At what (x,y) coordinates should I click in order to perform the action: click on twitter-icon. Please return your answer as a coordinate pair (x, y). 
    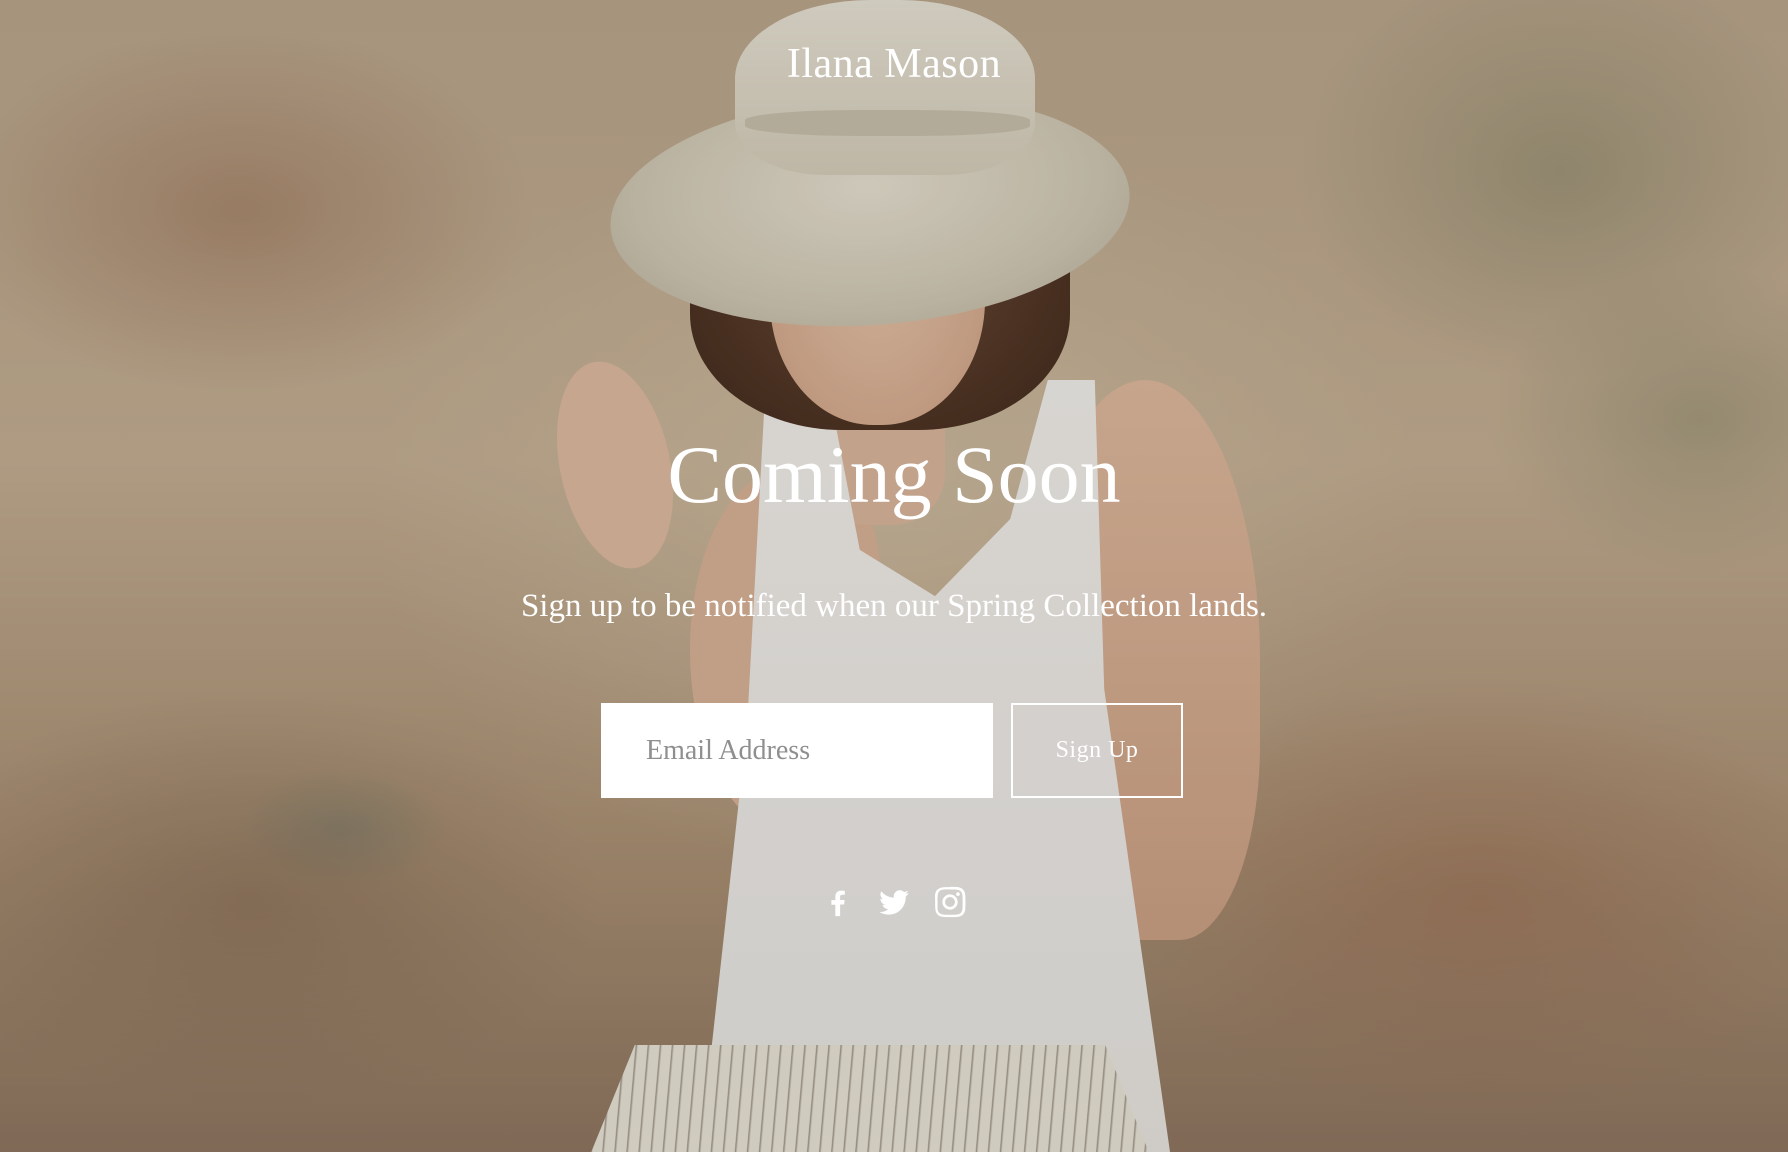
    Looking at the image, I should click on (894, 902).